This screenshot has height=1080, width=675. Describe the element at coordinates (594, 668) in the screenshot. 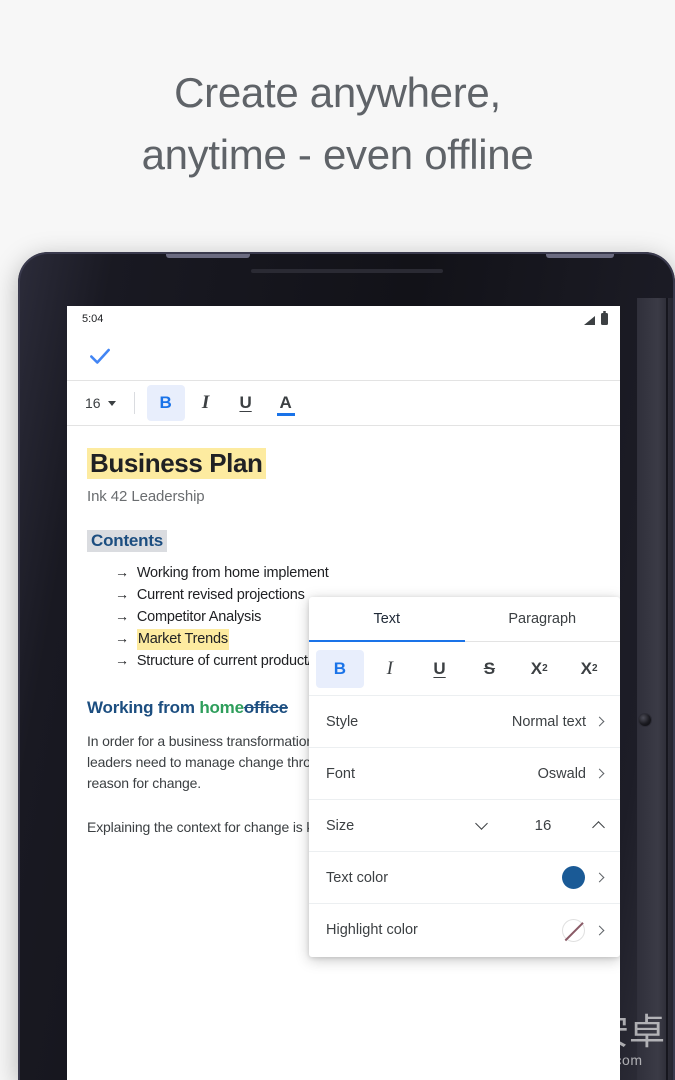

I see `subscript-exponent: 2` at that location.